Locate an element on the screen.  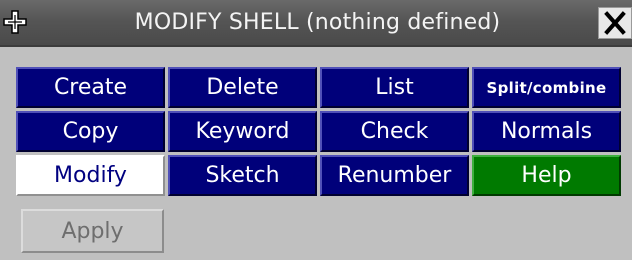
split-combine-button: Split/combine is located at coordinates (546, 87).